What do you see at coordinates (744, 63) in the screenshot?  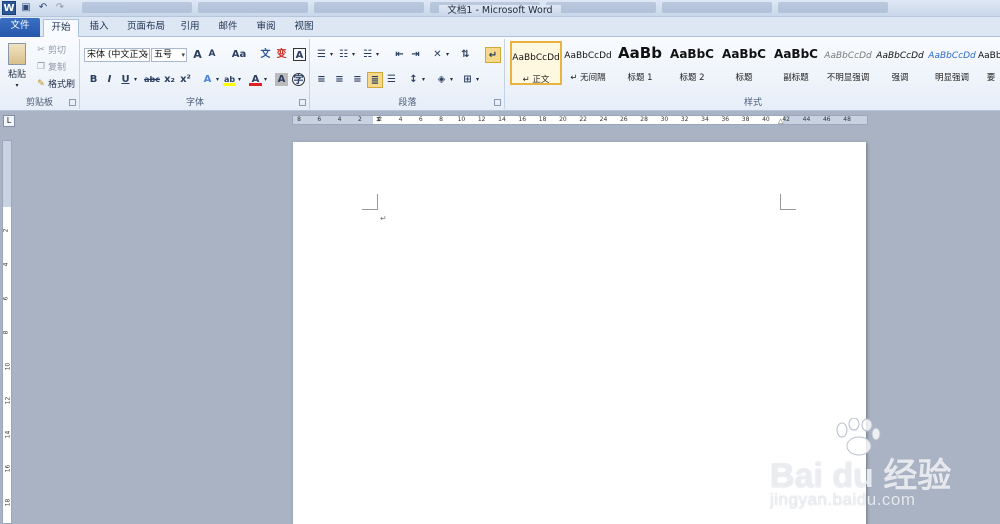 I see `style-title: AaBbC 标题` at bounding box center [744, 63].